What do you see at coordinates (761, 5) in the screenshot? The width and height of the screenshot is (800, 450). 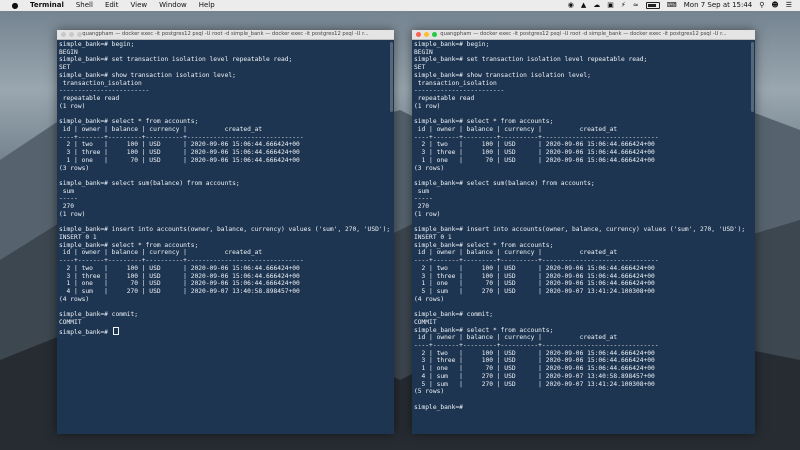 I see `search-icon: ⚲` at bounding box center [761, 5].